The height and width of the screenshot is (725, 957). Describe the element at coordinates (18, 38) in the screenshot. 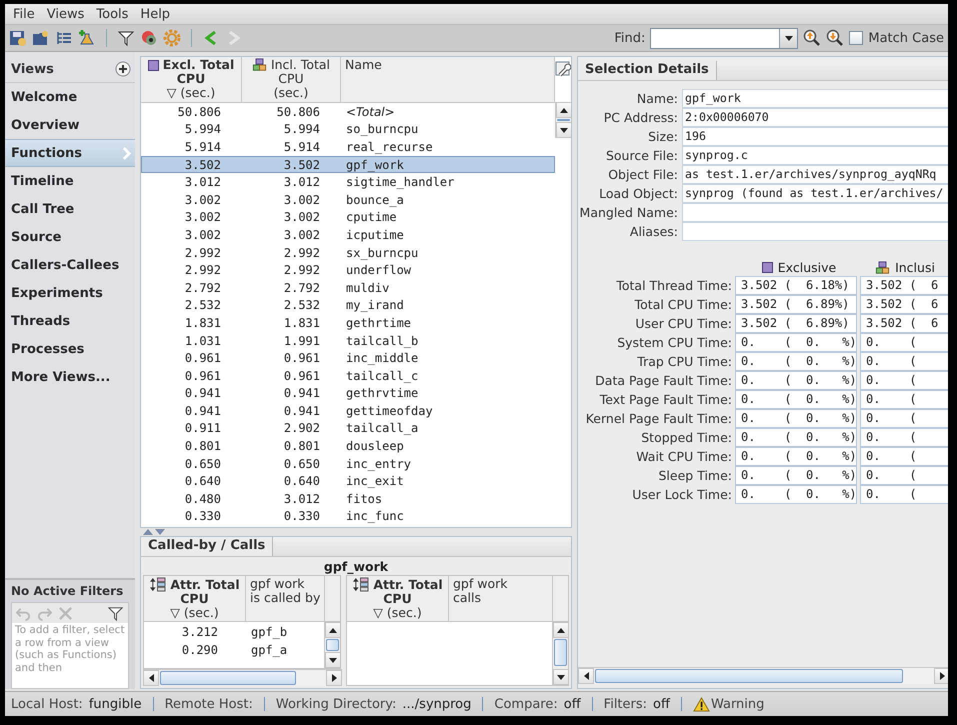

I see `save-icon` at that location.